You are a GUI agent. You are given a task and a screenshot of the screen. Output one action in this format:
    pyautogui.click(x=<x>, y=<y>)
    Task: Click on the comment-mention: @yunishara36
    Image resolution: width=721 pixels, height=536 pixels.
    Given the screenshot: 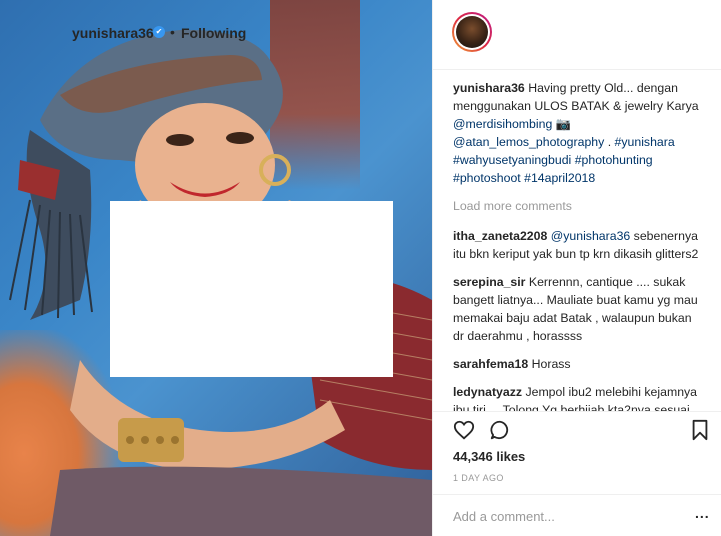 What is the action you would take?
    pyautogui.click(x=590, y=236)
    